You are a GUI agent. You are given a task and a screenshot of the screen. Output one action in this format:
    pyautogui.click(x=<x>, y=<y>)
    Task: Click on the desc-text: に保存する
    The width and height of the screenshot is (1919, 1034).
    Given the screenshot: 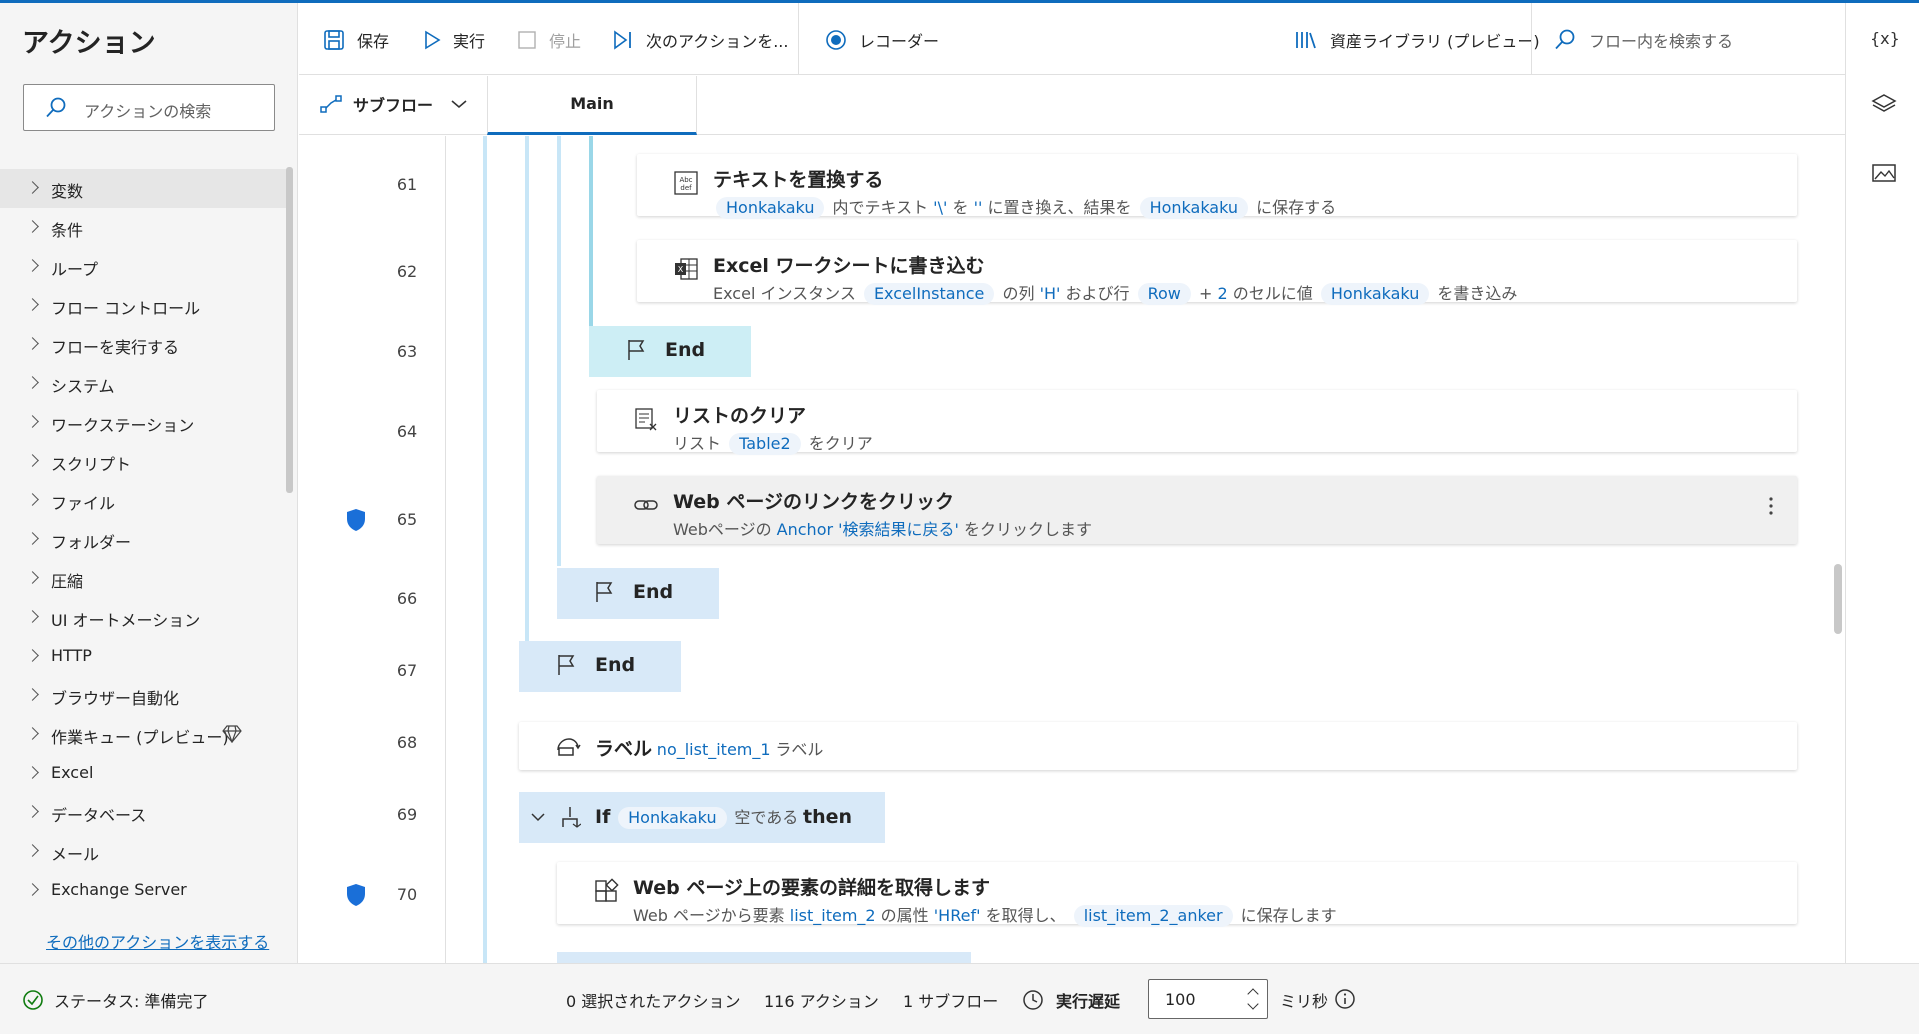 What is the action you would take?
    pyautogui.click(x=1296, y=207)
    